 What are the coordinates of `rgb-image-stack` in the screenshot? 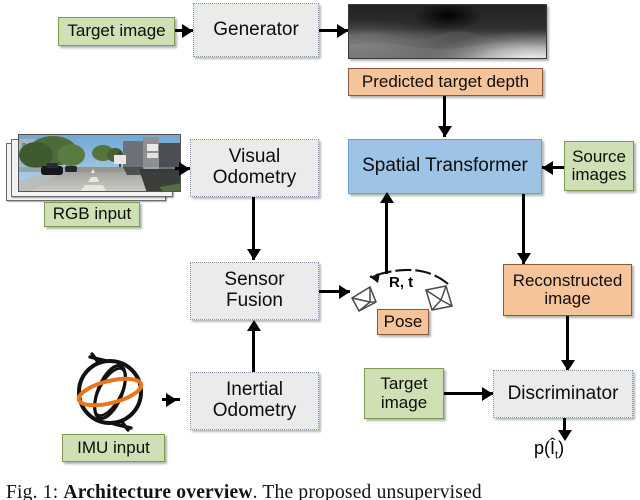 It's located at (94, 169).